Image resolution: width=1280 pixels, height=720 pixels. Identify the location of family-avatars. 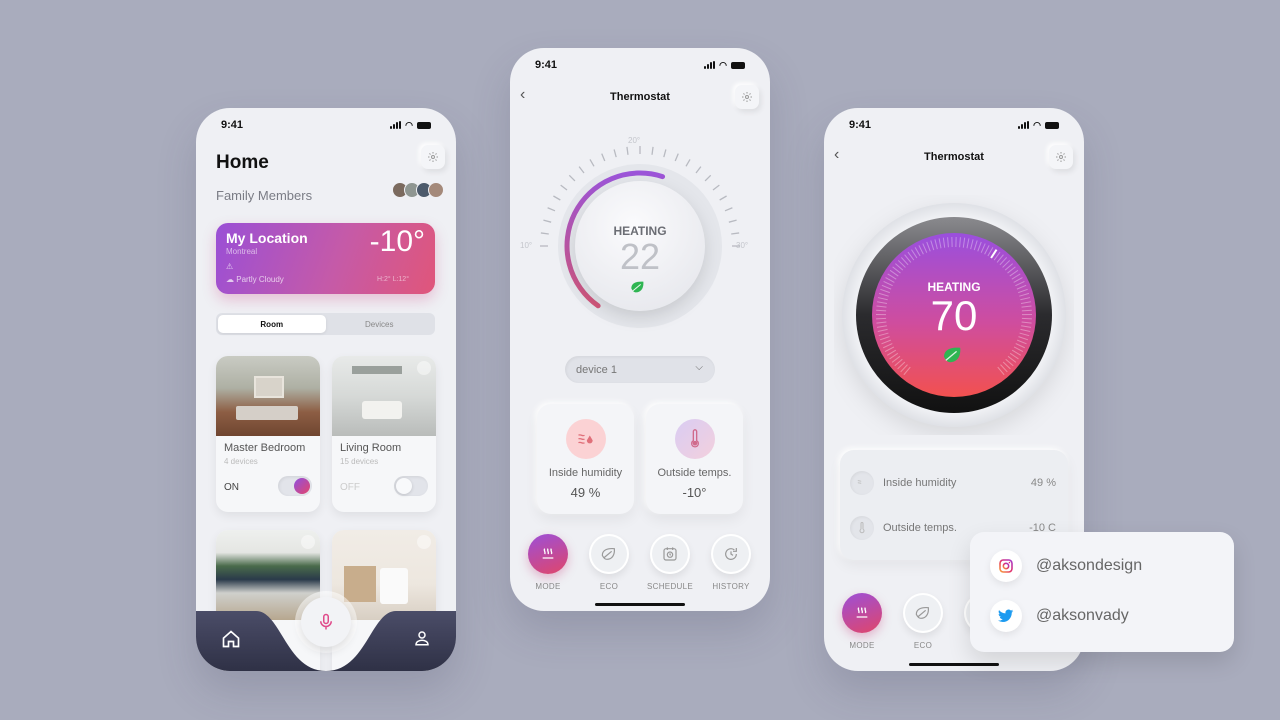
(418, 190).